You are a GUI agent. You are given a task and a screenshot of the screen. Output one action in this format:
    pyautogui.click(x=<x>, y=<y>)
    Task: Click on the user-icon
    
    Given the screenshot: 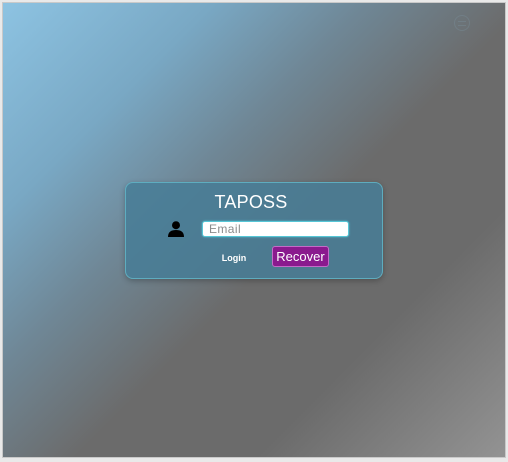 What is the action you would take?
    pyautogui.click(x=176, y=229)
    